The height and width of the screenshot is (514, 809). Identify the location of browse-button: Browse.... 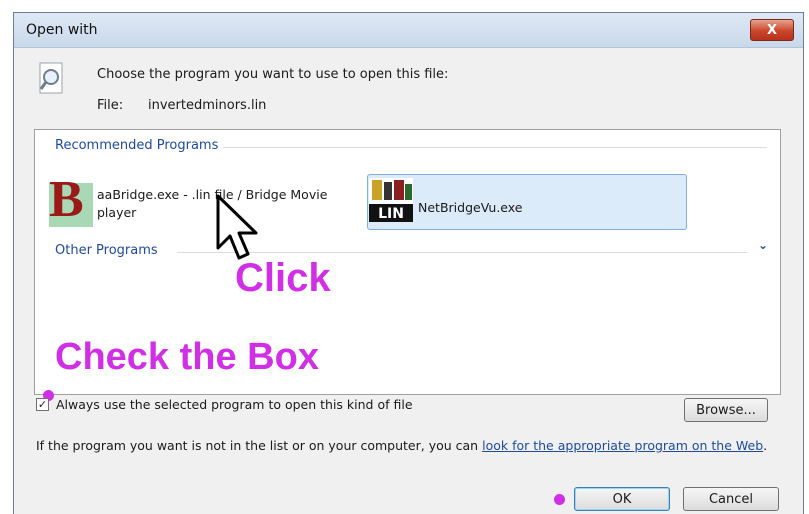
(726, 410).